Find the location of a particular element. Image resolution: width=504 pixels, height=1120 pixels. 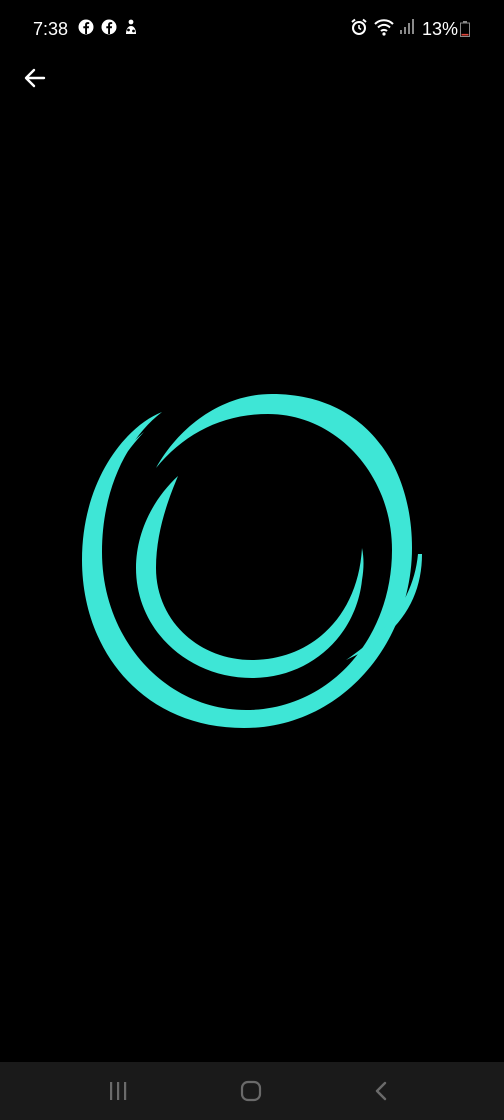

navigation-bar is located at coordinates (252, 1091).